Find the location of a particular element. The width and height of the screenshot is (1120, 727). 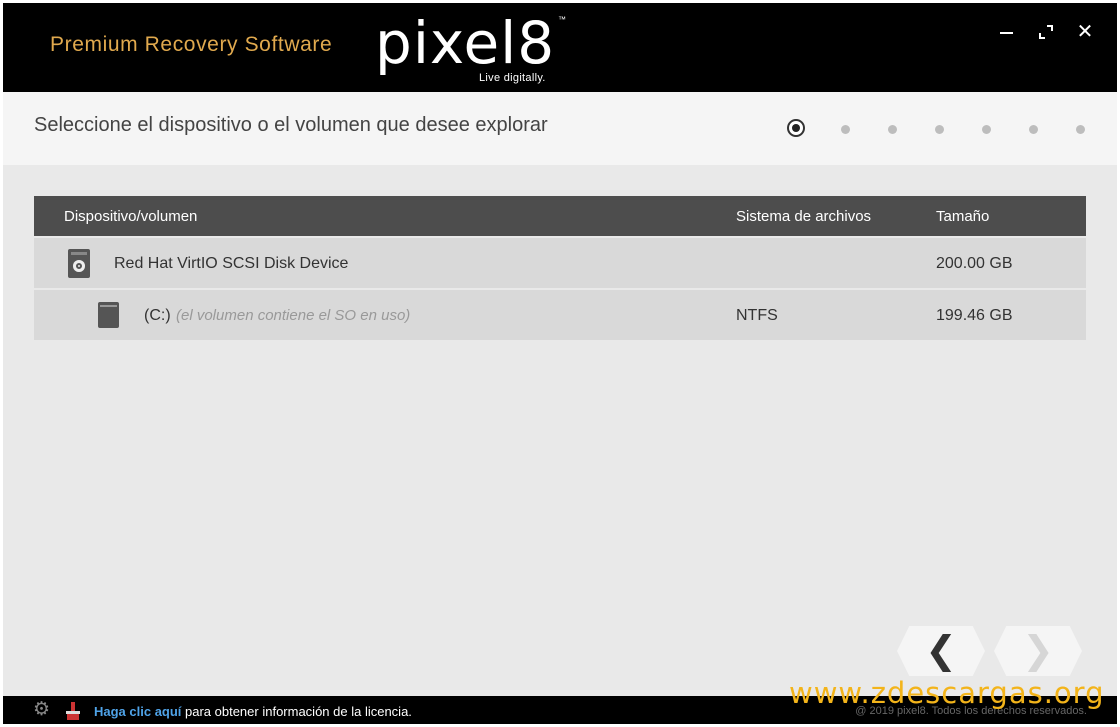

tagline: Premium Recovery Software is located at coordinates (191, 44).